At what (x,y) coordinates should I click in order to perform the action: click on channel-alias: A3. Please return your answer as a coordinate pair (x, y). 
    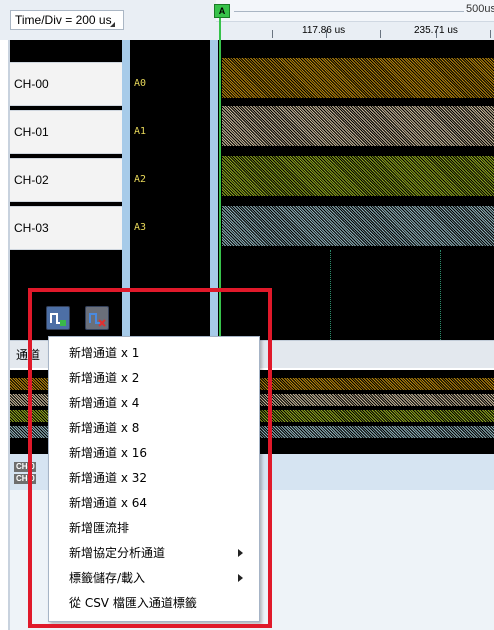
    Looking at the image, I should click on (140, 227).